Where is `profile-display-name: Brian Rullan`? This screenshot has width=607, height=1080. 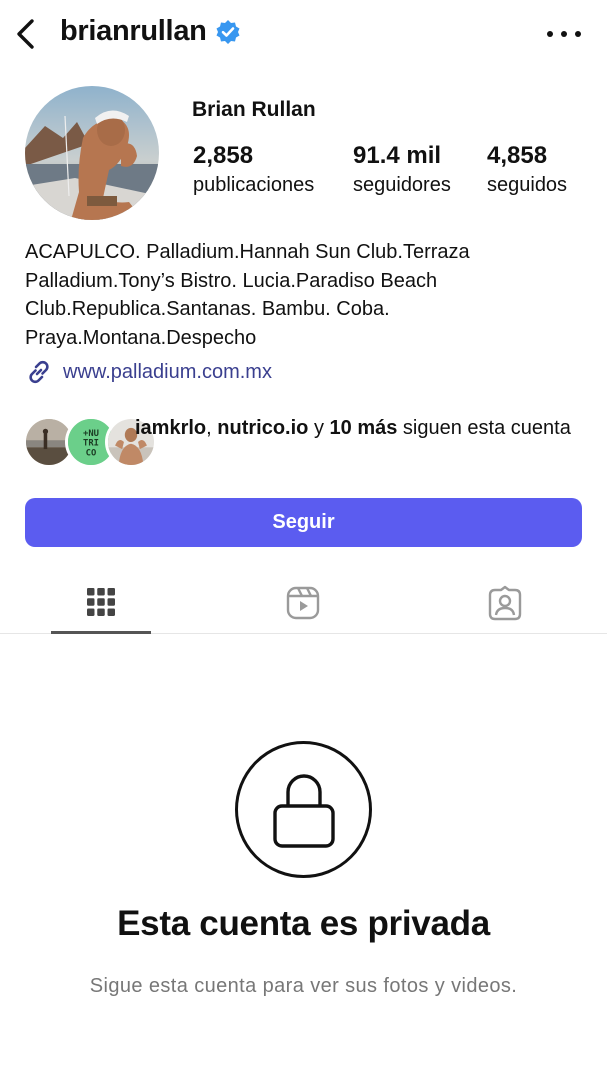 profile-display-name: Brian Rullan is located at coordinates (254, 109).